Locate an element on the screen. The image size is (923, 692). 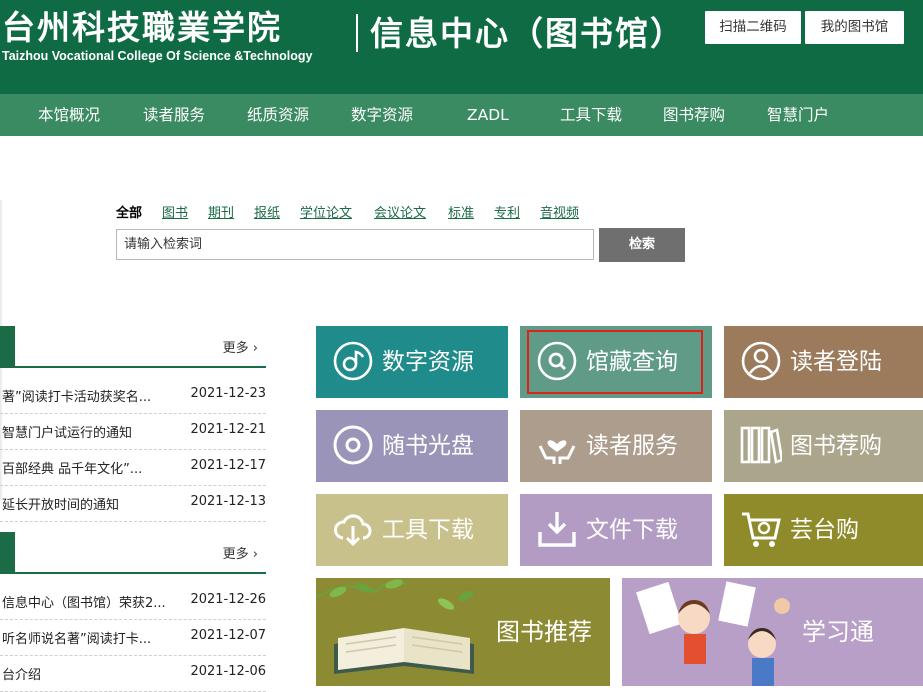
nav-item-tool-download: 工具下载 is located at coordinates (591, 115).